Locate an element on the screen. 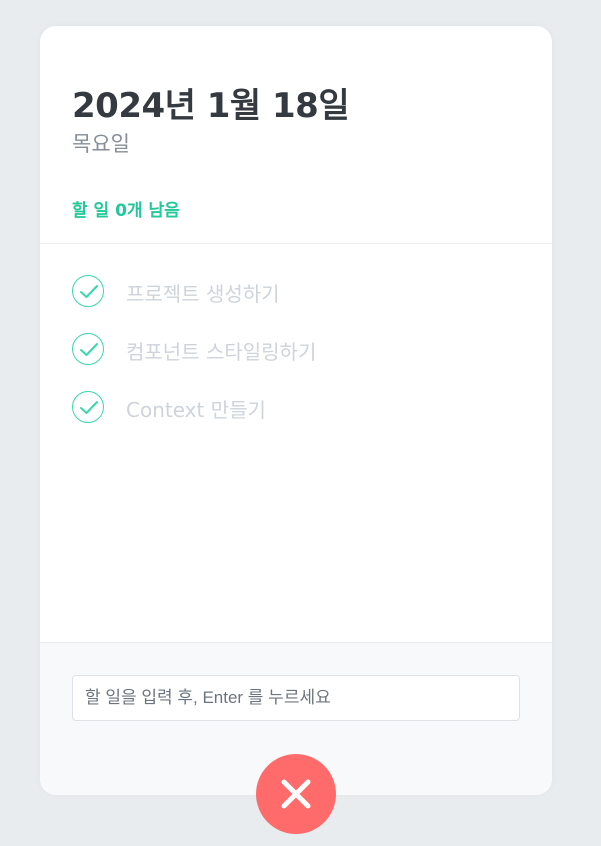 Image resolution: width=601 pixels, height=846 pixels. todo-text: 컴포넌트 스타일링하기 is located at coordinates (221, 352).